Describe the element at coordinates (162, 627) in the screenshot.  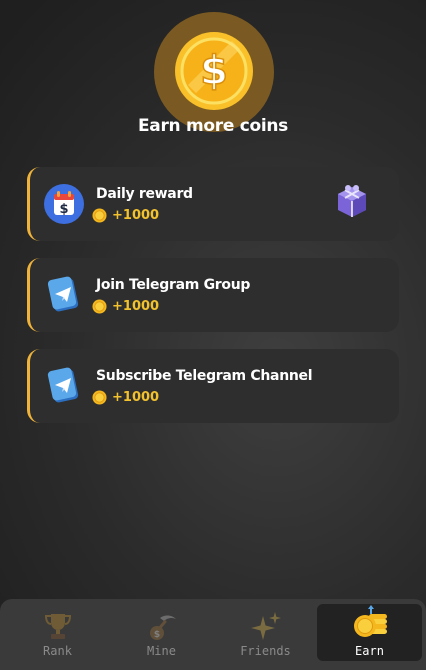
I see `pickaxe-icon: $` at that location.